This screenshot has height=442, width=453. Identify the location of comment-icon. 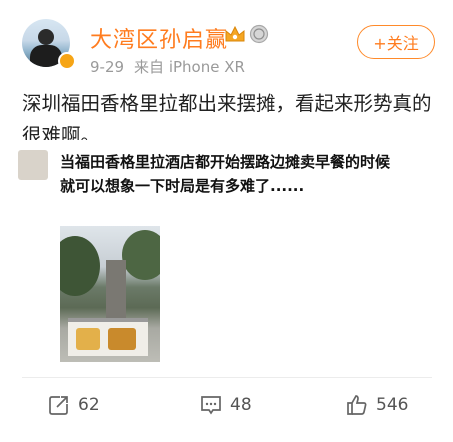
(211, 405).